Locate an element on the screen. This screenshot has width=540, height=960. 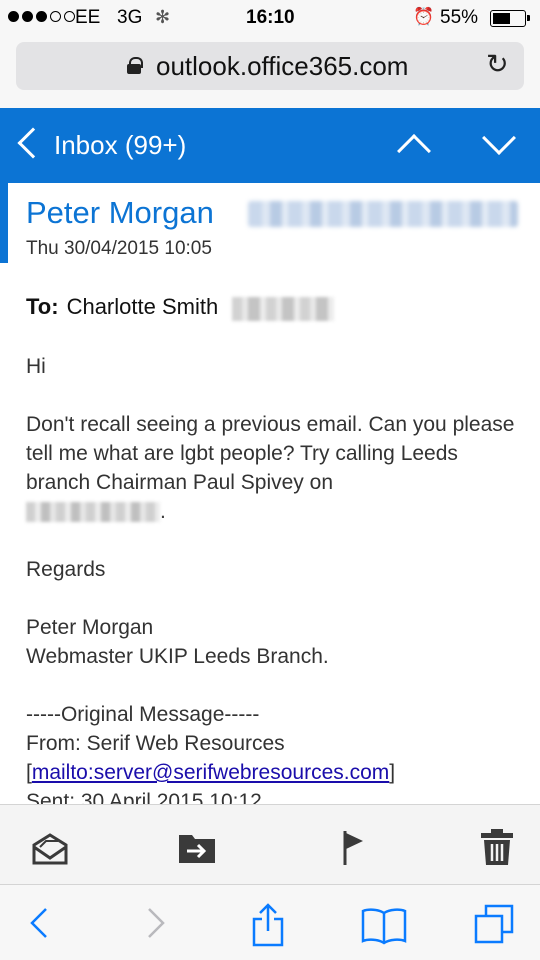
clock: 16:10 is located at coordinates (270, 17).